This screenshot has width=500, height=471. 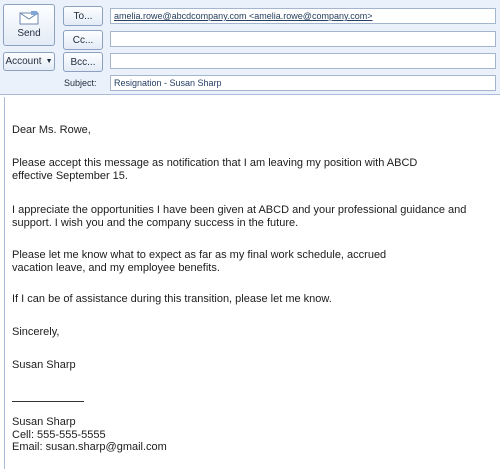 What do you see at coordinates (48, 401) in the screenshot?
I see `signature-divider` at bounding box center [48, 401].